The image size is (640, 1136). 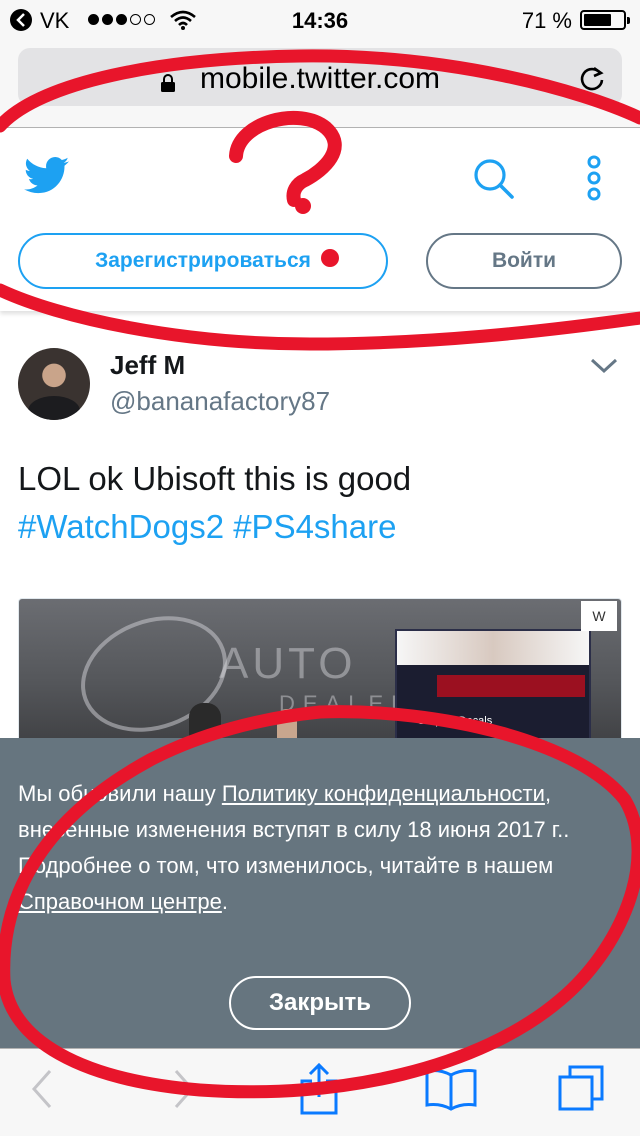 I want to click on help-center-link: Справочном центре, so click(x=120, y=901).